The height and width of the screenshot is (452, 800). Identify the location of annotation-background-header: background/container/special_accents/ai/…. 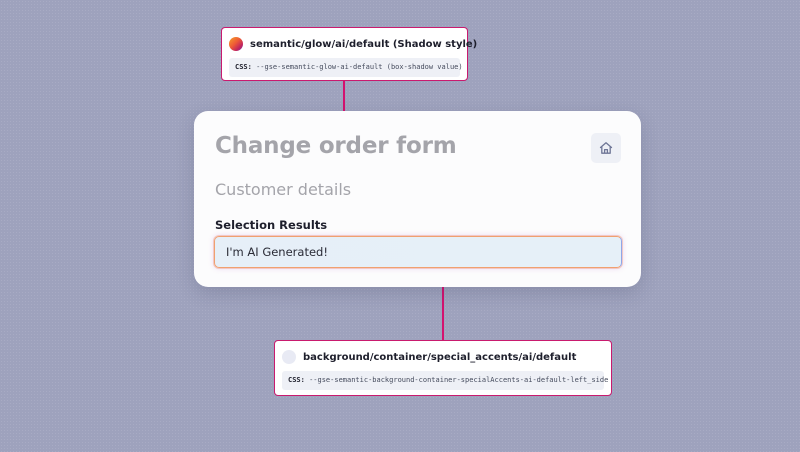
(443, 357).